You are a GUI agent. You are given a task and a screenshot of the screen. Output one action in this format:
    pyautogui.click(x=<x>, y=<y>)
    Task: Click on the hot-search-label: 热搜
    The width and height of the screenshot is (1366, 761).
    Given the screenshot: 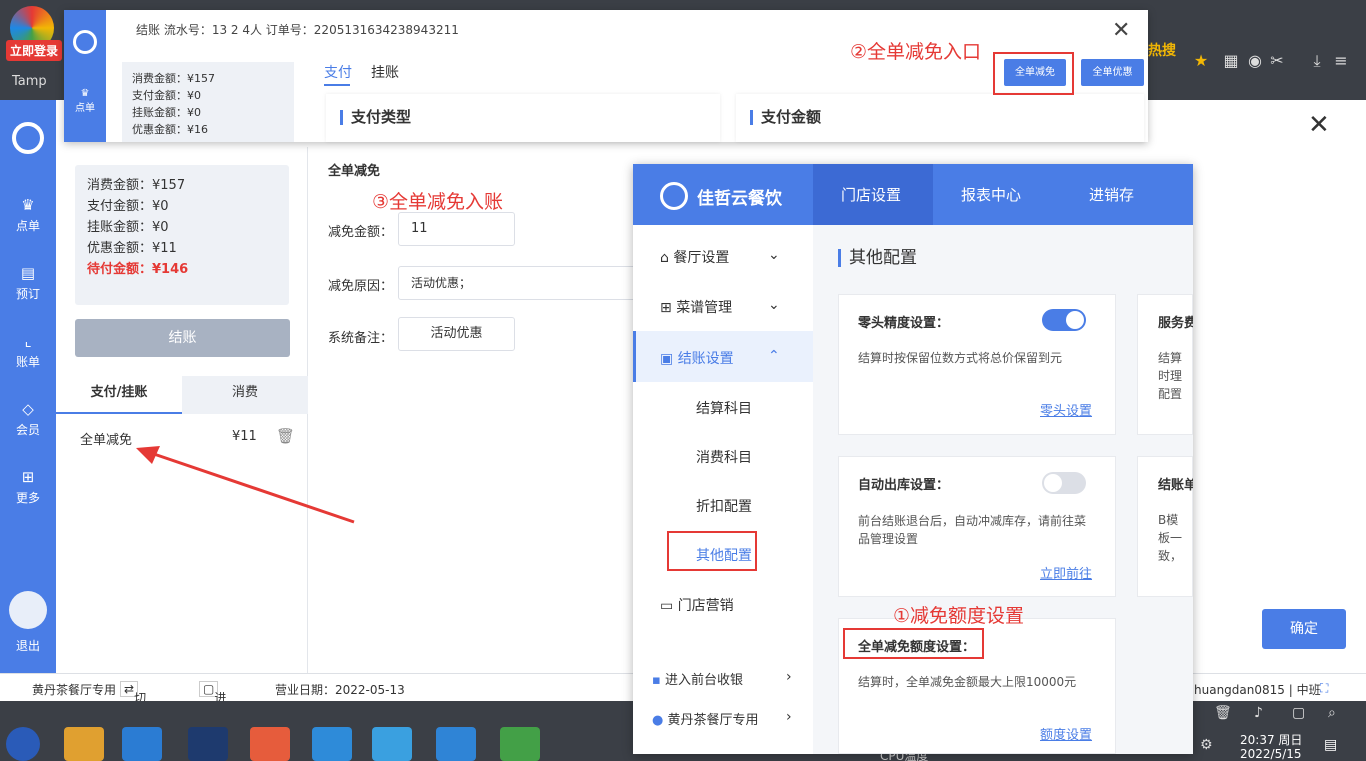 What is the action you would take?
    pyautogui.click(x=1162, y=50)
    